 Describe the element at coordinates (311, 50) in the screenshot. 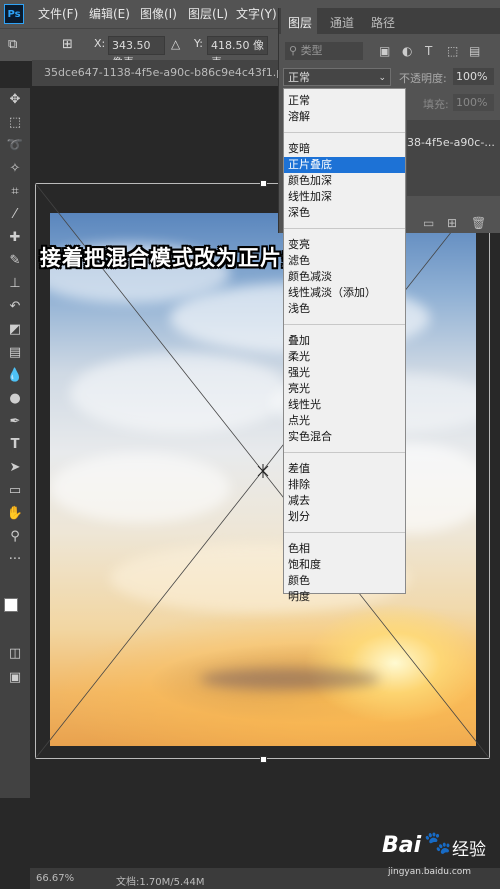

I see `layer-filter-label: 类型` at that location.